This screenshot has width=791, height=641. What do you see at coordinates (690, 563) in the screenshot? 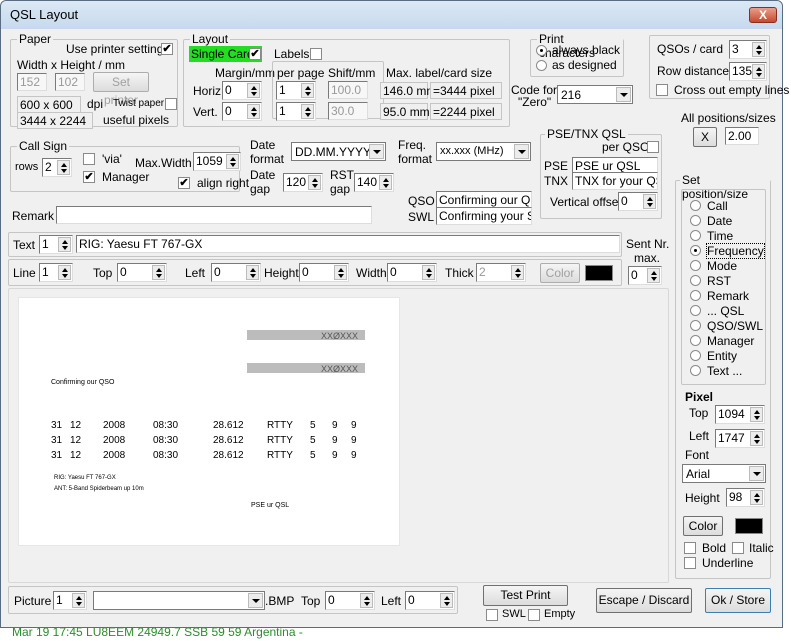
I see `underline-checkbox` at bounding box center [690, 563].